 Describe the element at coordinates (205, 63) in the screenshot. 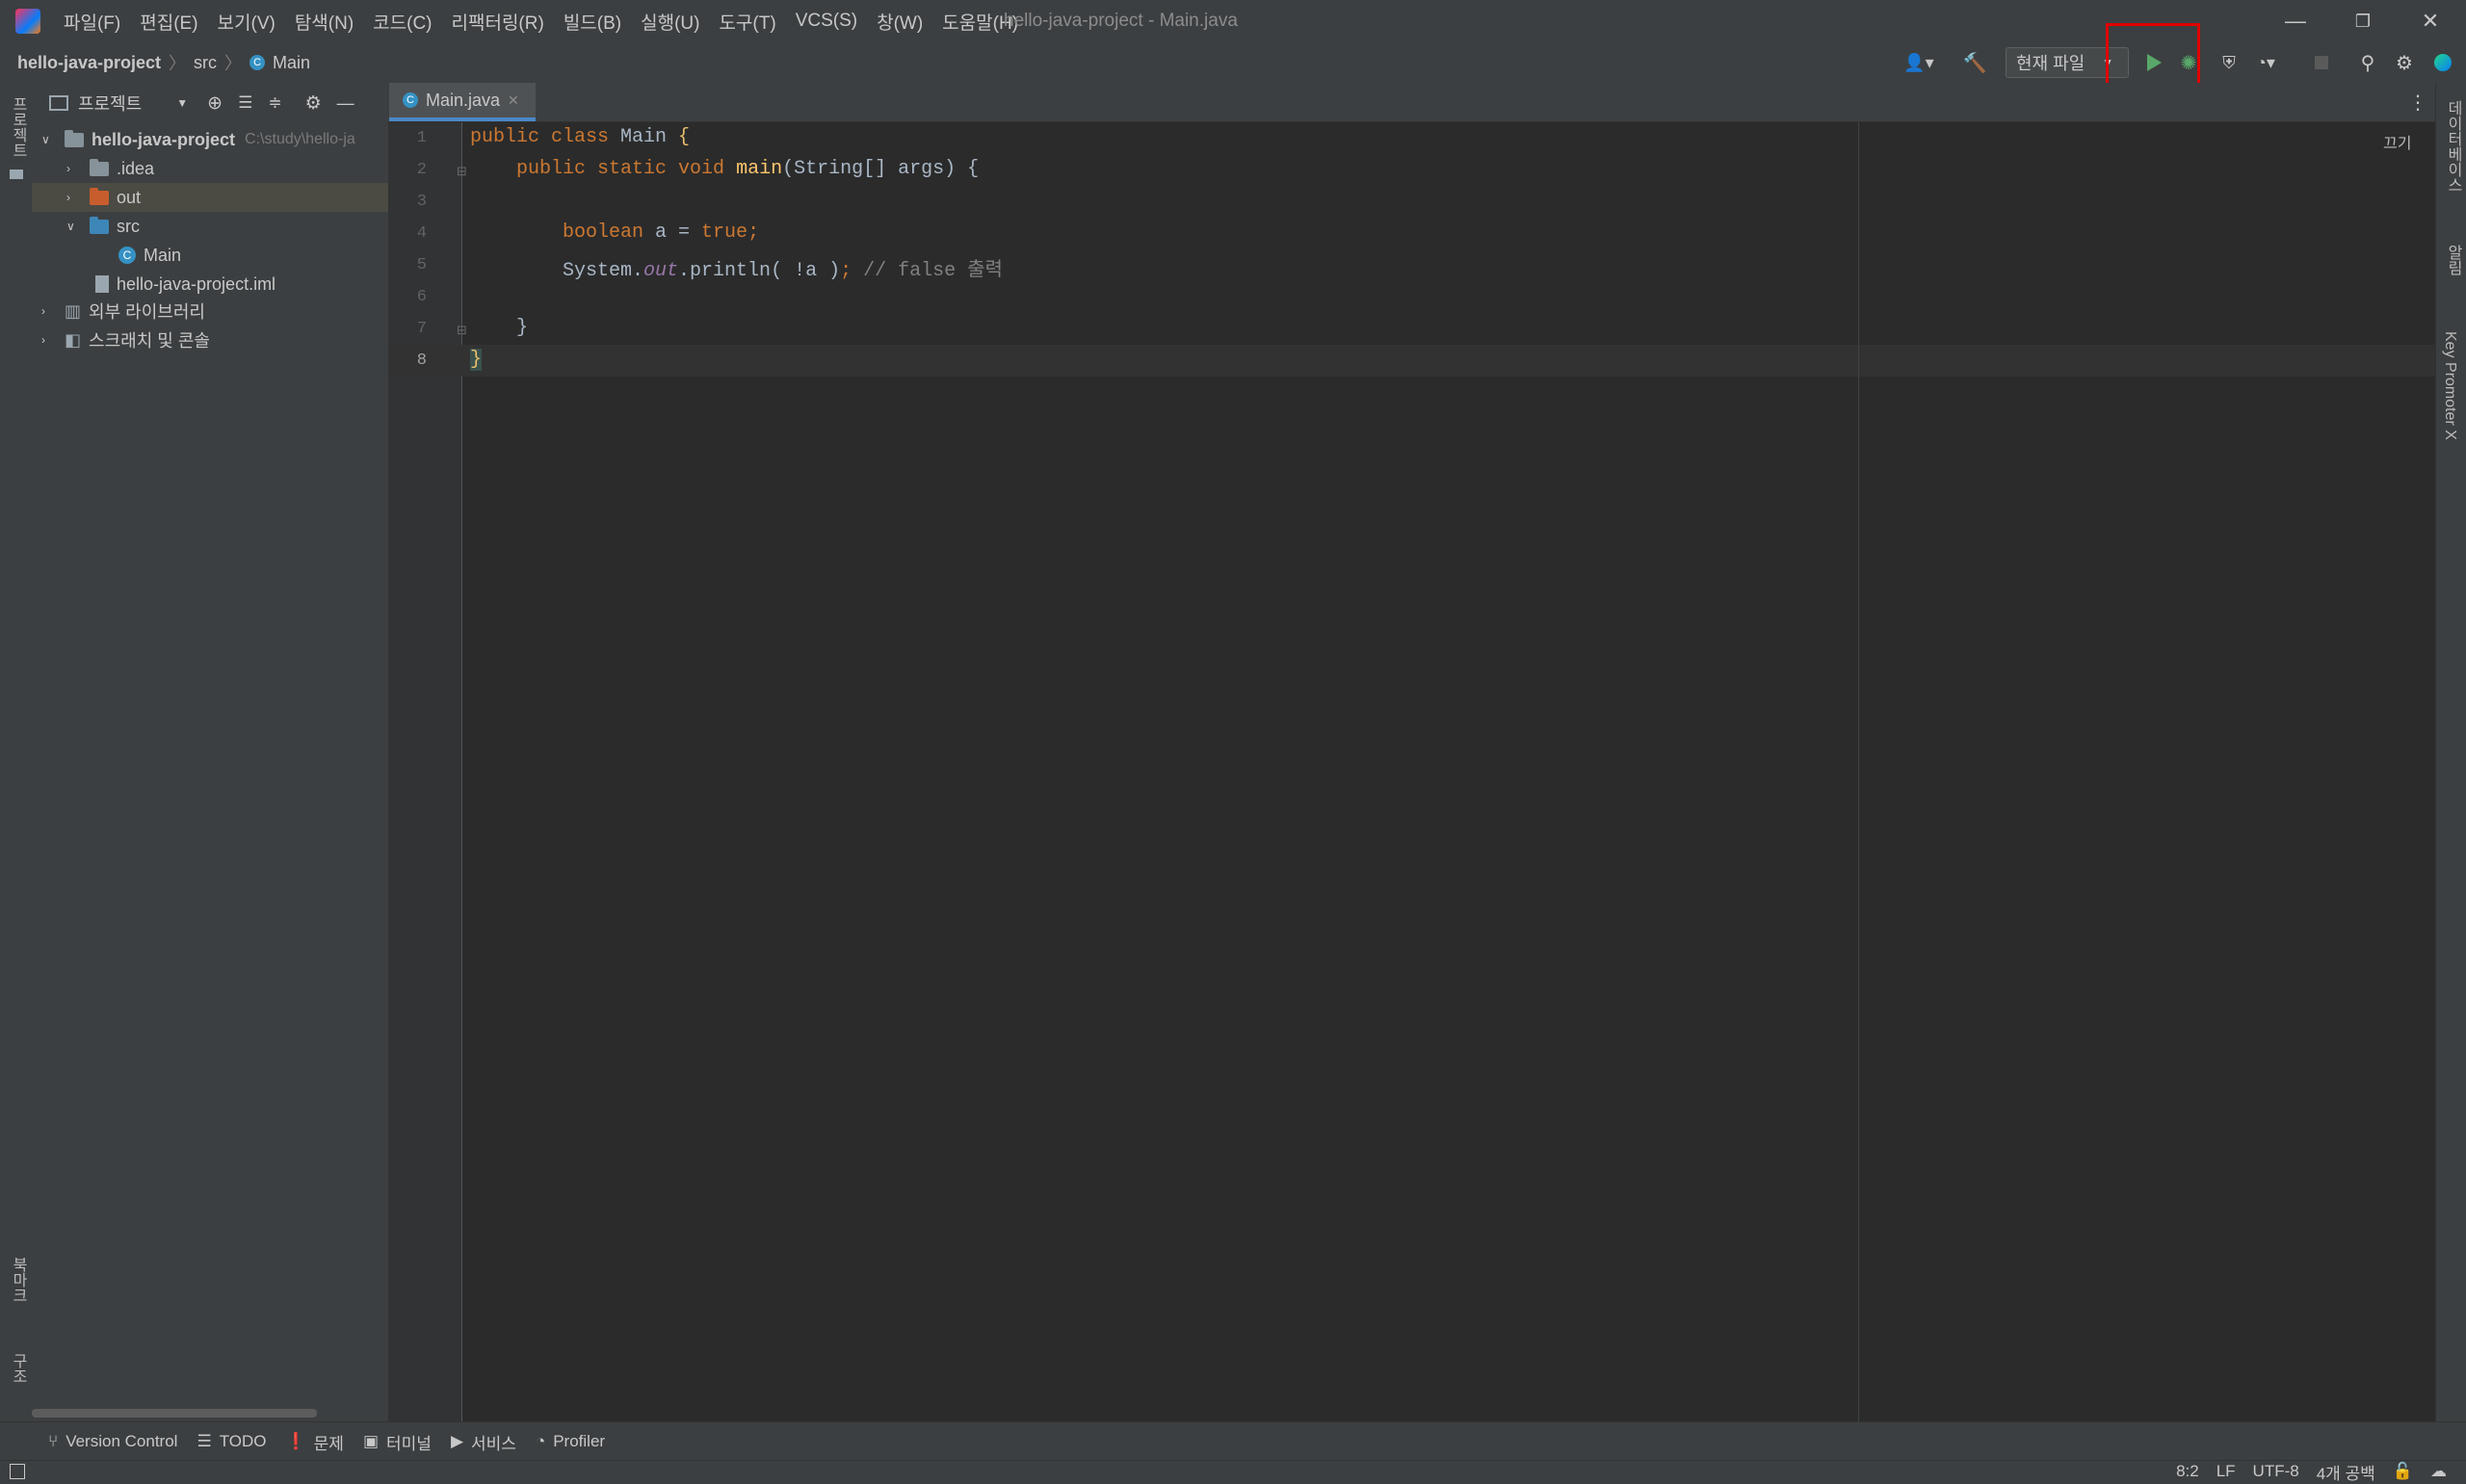

I see `breadcrumb-folder: src` at that location.